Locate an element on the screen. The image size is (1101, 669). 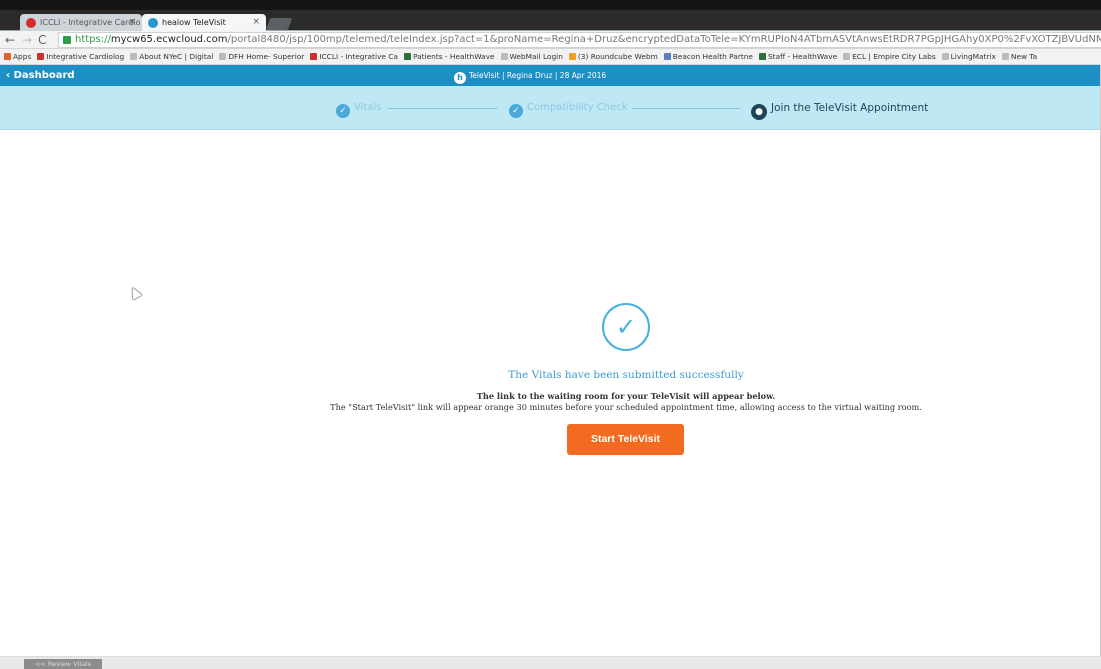
new-tab-button is located at coordinates (279, 24).